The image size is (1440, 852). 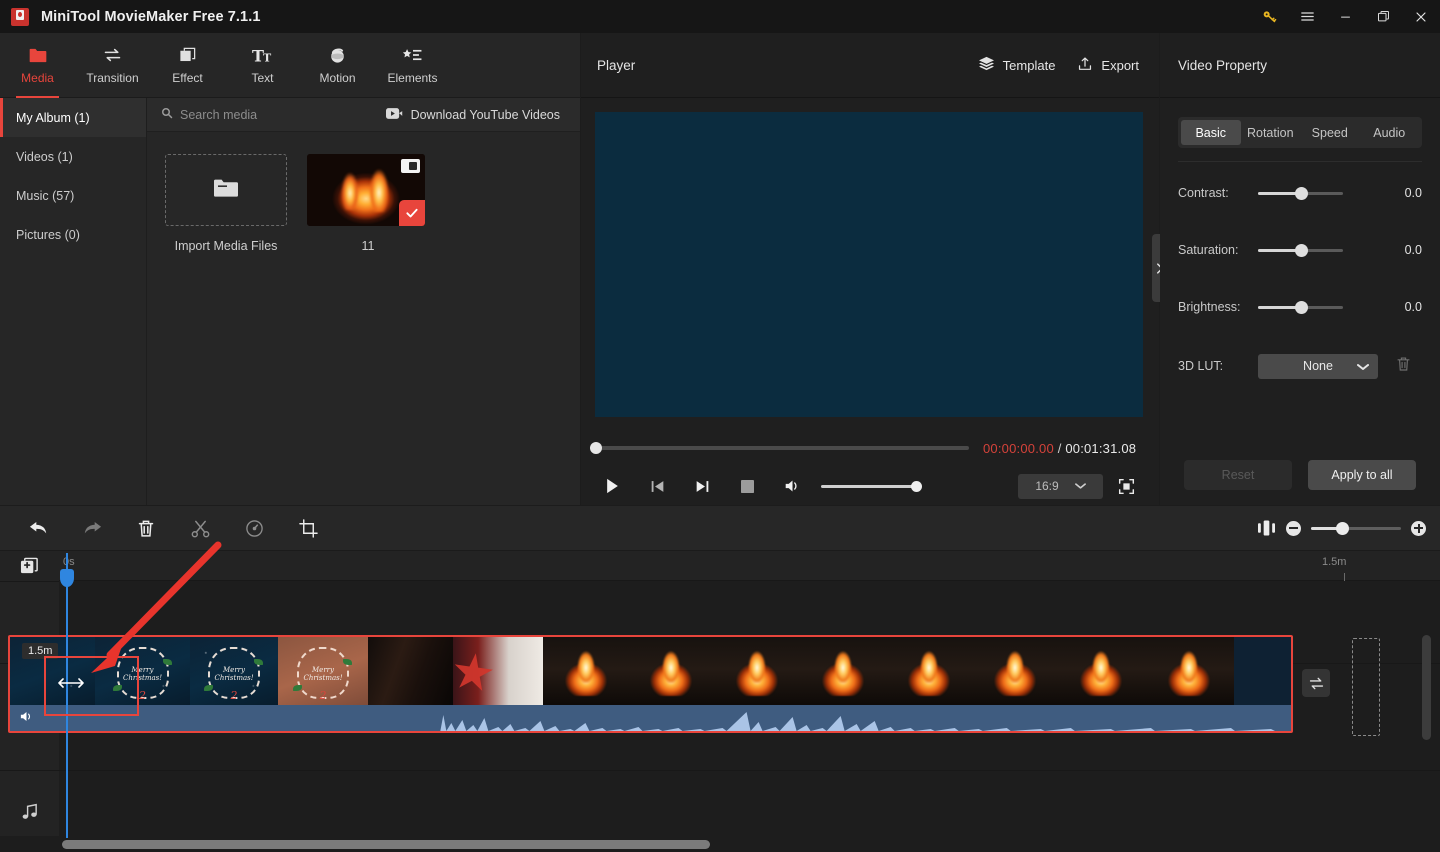 What do you see at coordinates (747, 486) in the screenshot?
I see `stop-button` at bounding box center [747, 486].